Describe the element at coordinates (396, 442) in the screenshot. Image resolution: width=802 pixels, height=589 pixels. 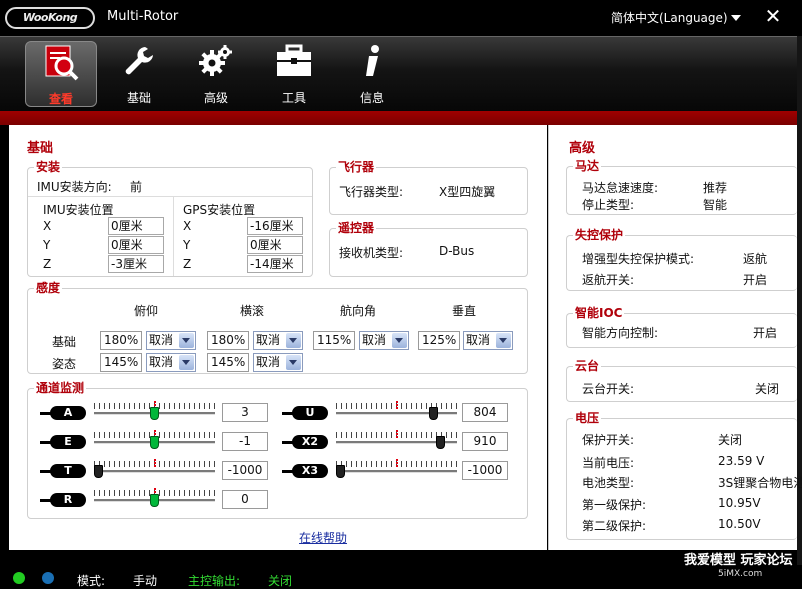
I see `channel-x2-slider` at that location.